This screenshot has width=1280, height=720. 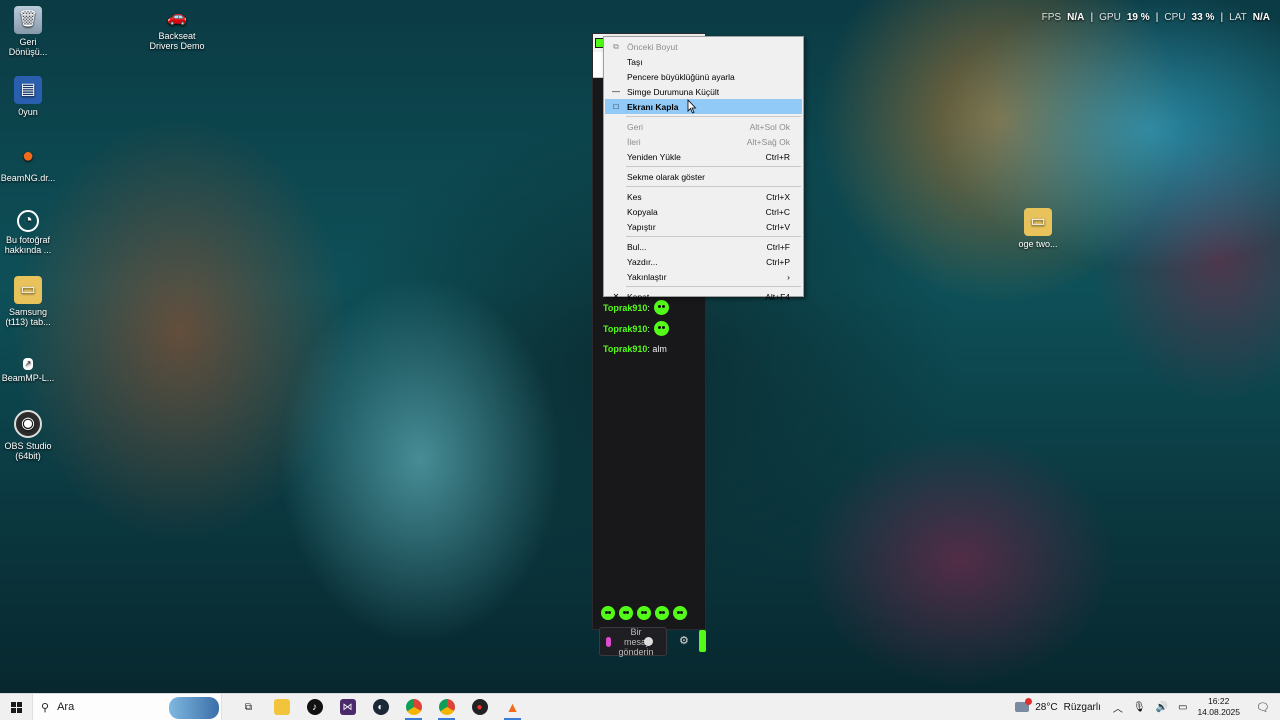 What do you see at coordinates (1051, 17) in the screenshot?
I see `fps-label: FPS` at bounding box center [1051, 17].